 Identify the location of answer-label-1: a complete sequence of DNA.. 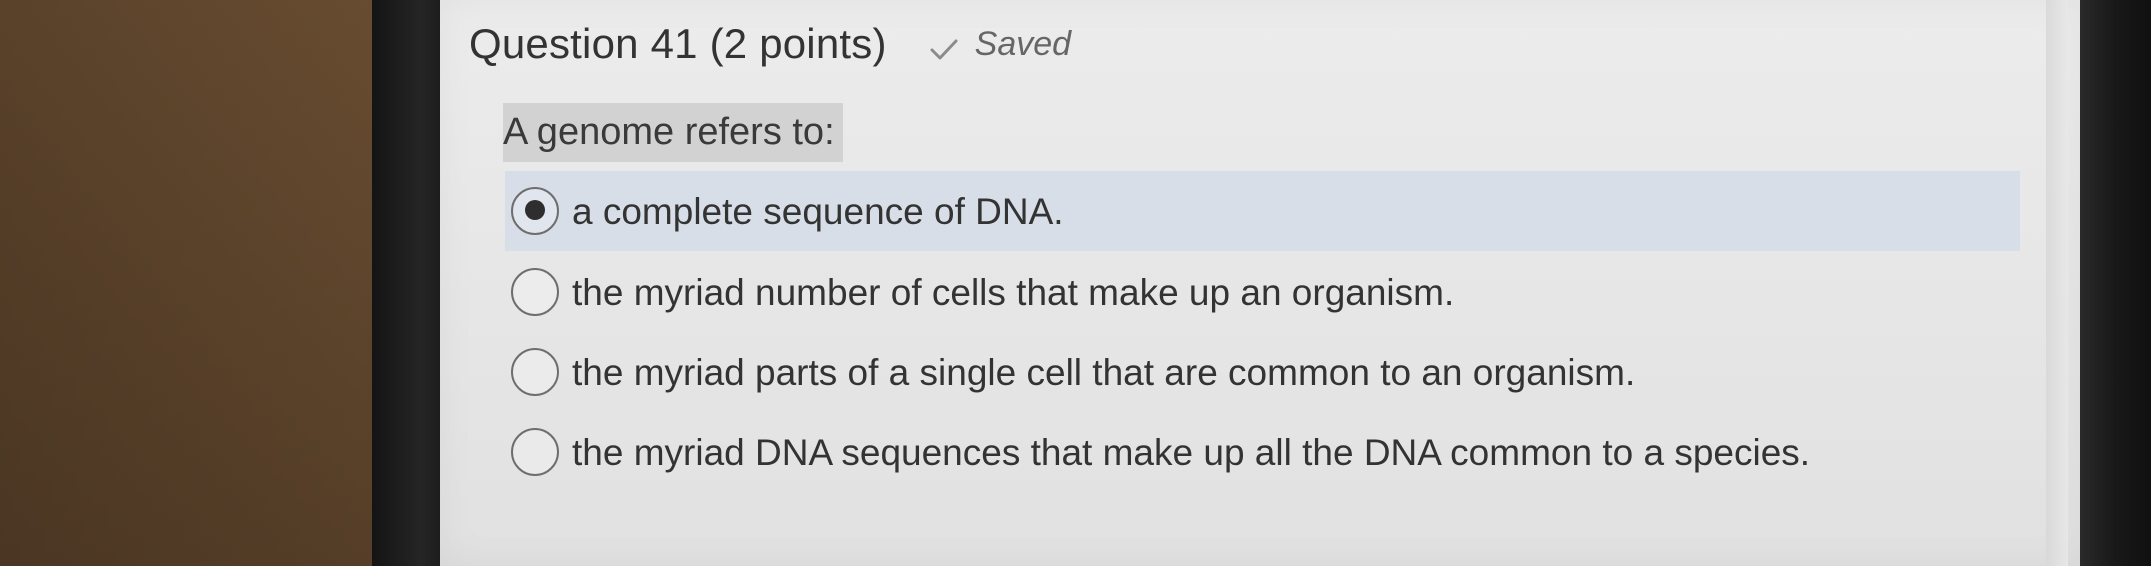
(818, 211).